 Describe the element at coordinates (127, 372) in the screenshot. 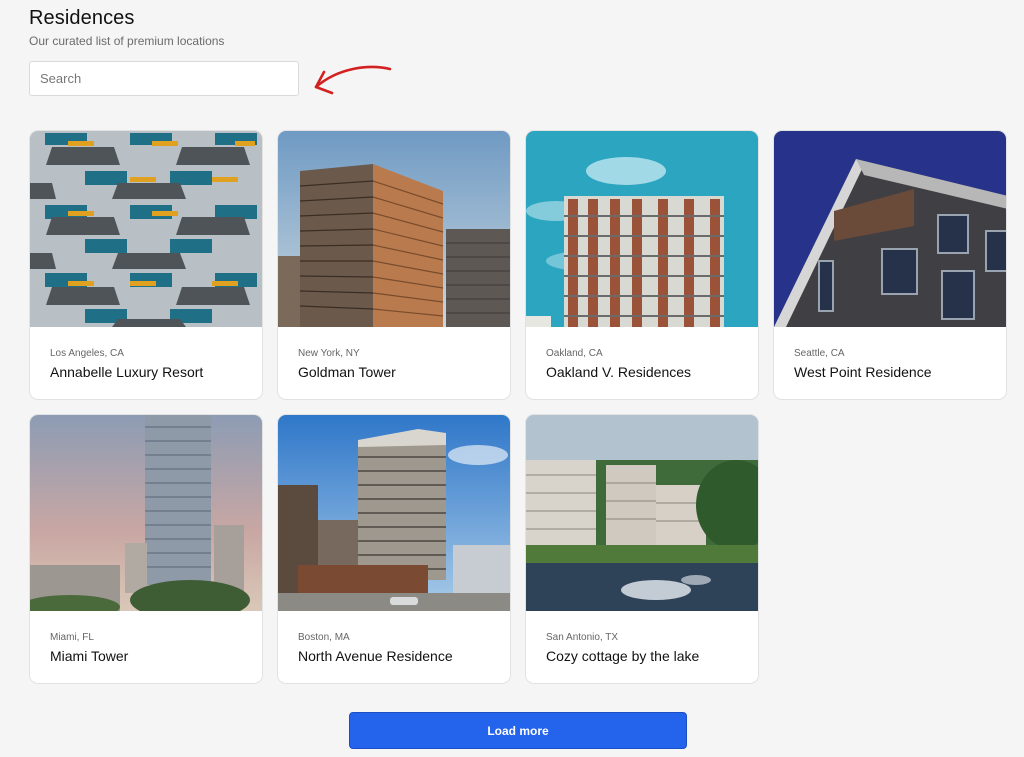

I see `card-title: Annabelle Luxury Resort` at that location.